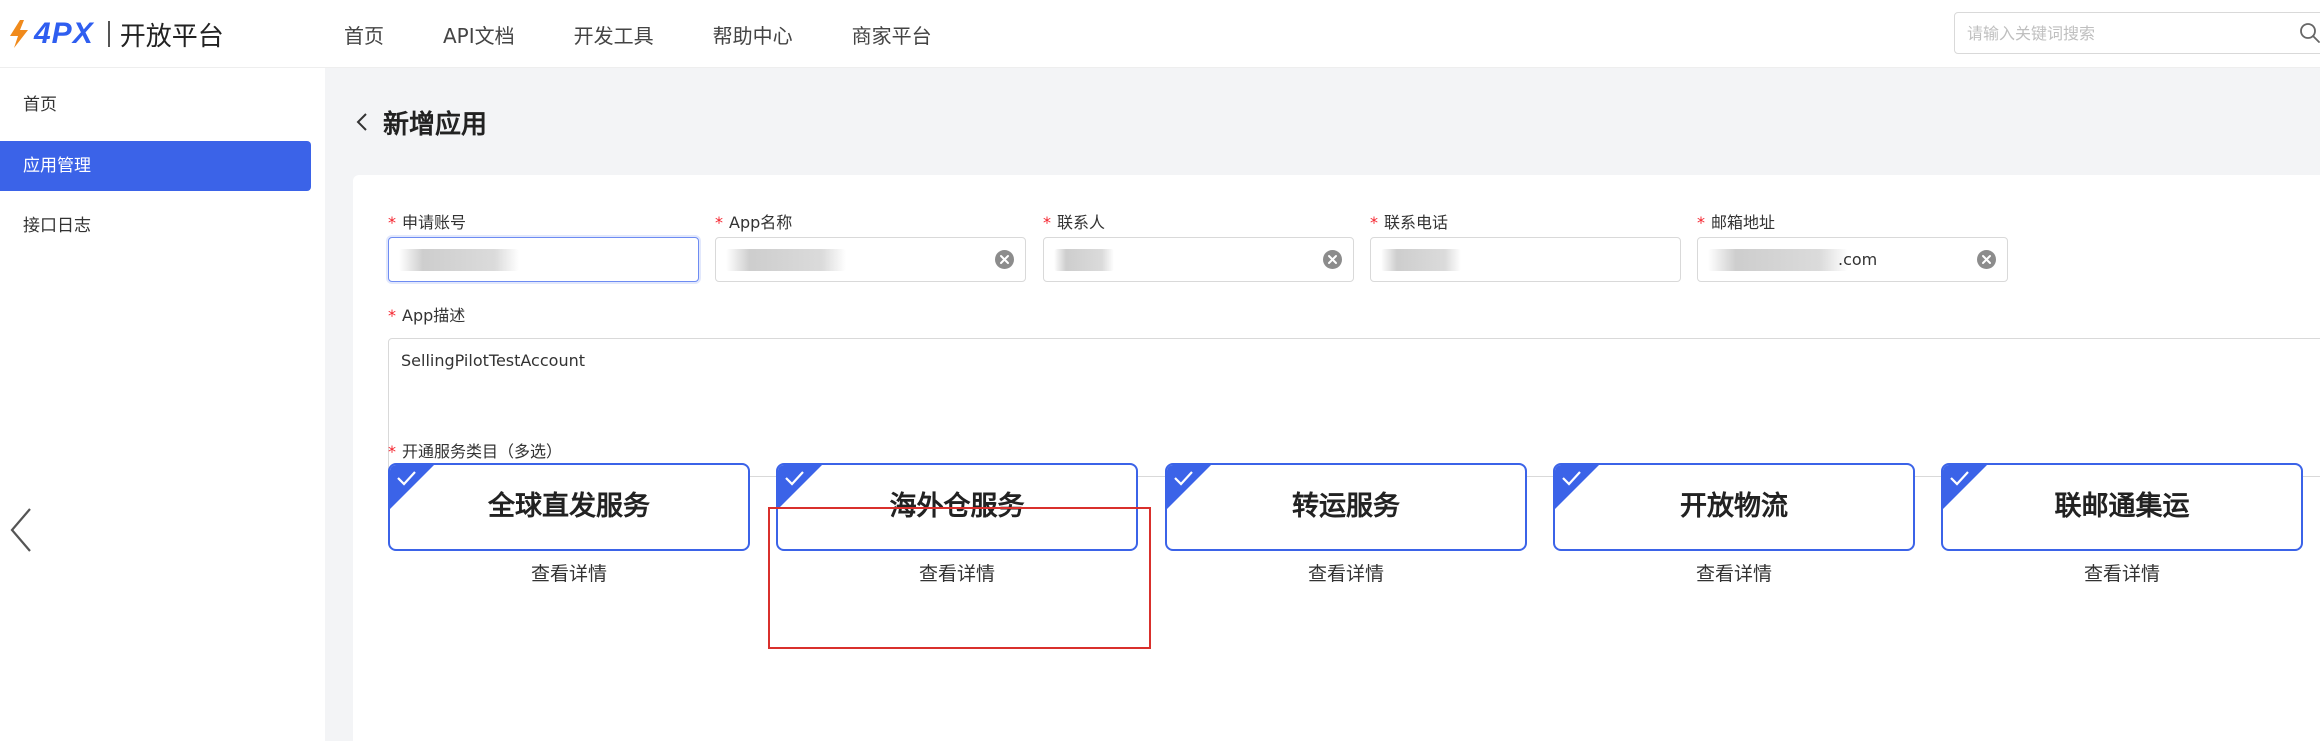 Image resolution: width=2320 pixels, height=755 pixels. I want to click on brand-logo: 4PX 开放平台, so click(115, 34).